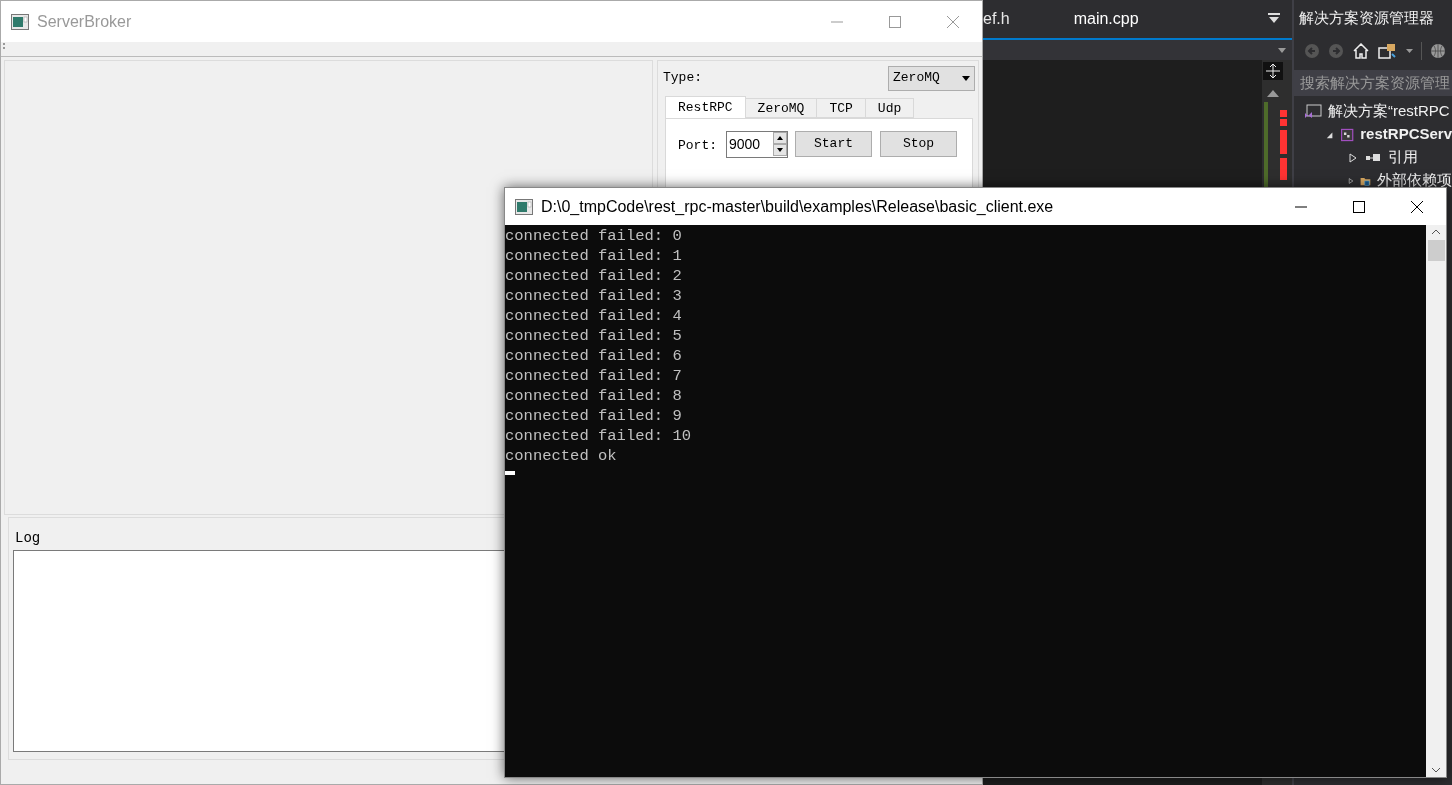 The height and width of the screenshot is (785, 1452). I want to click on port-spinbox: 9000, so click(757, 144).